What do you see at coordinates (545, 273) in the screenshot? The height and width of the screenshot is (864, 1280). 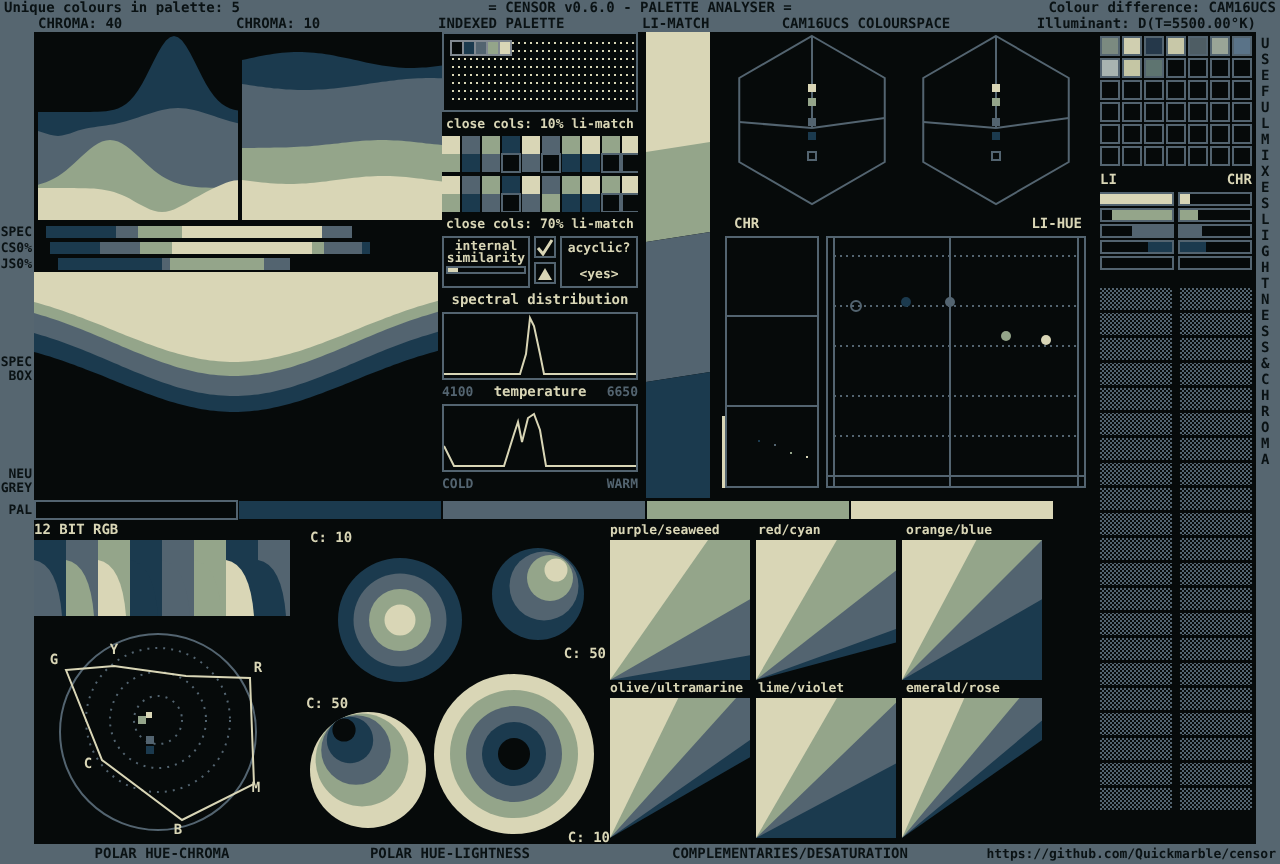 I see `triangle-icon` at bounding box center [545, 273].